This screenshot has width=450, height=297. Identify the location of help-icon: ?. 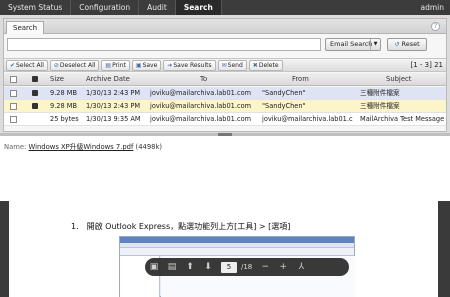
(435, 26).